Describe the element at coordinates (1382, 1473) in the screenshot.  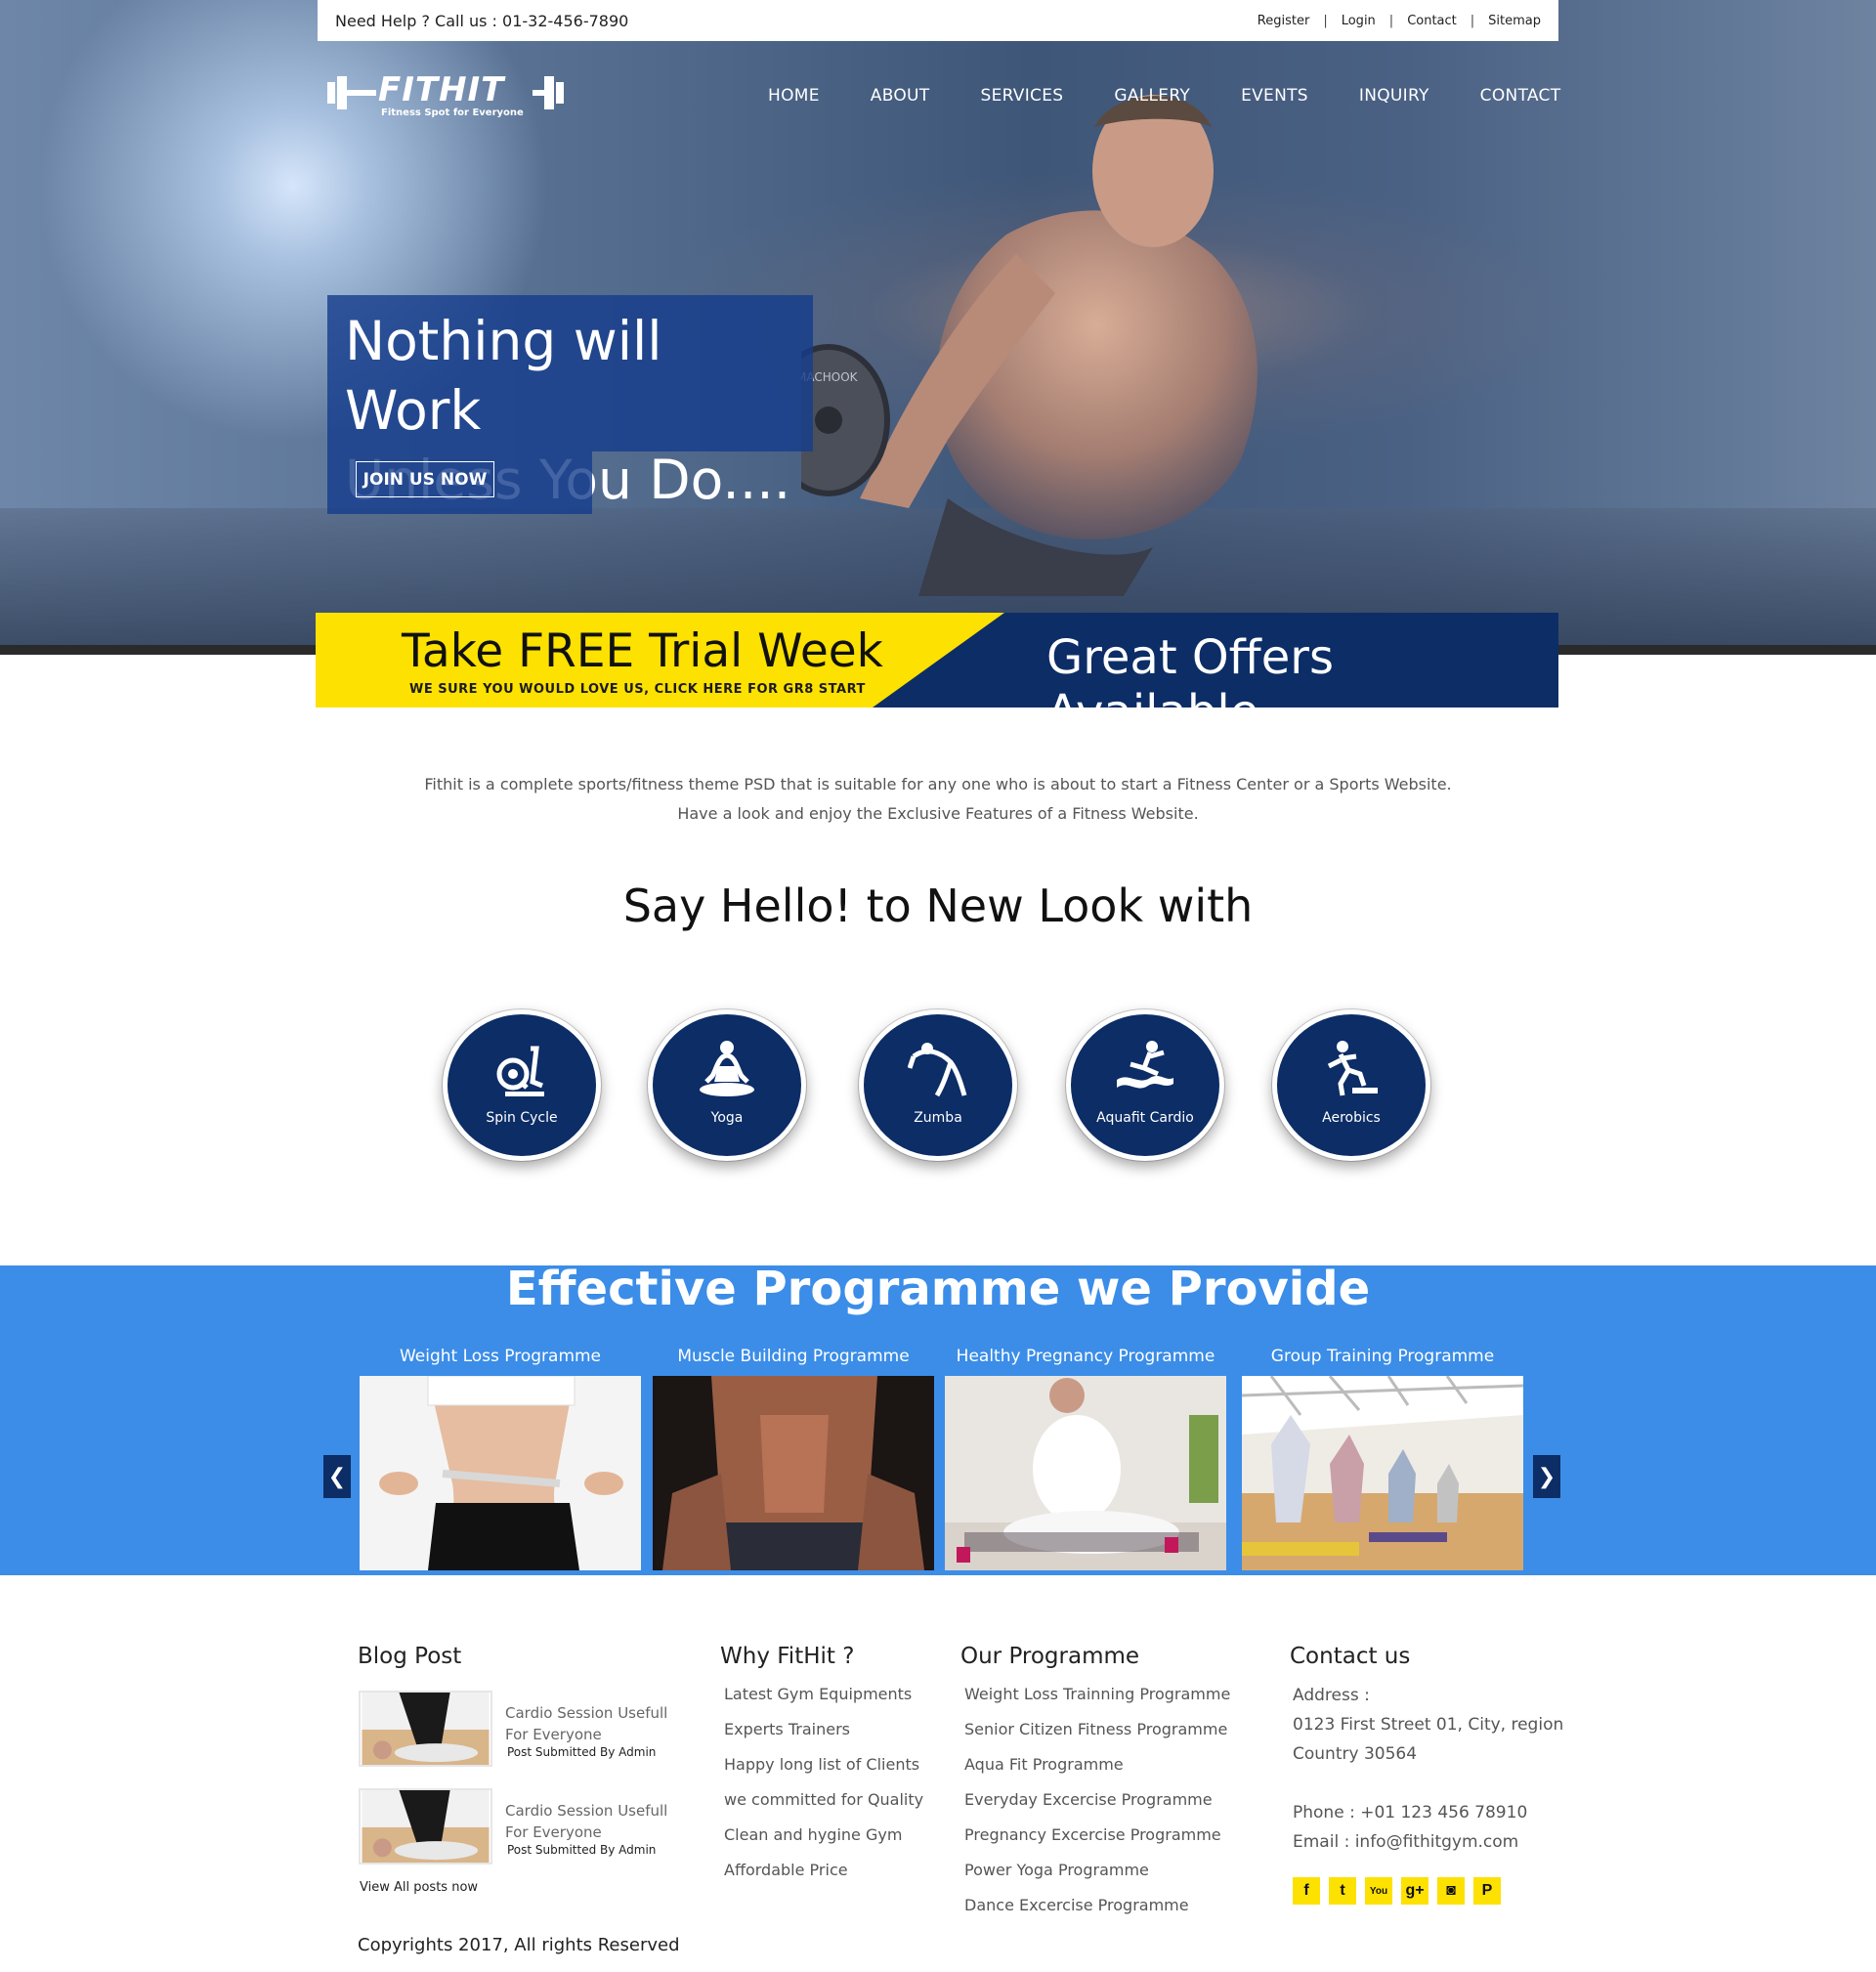
I see `group-training-image` at that location.